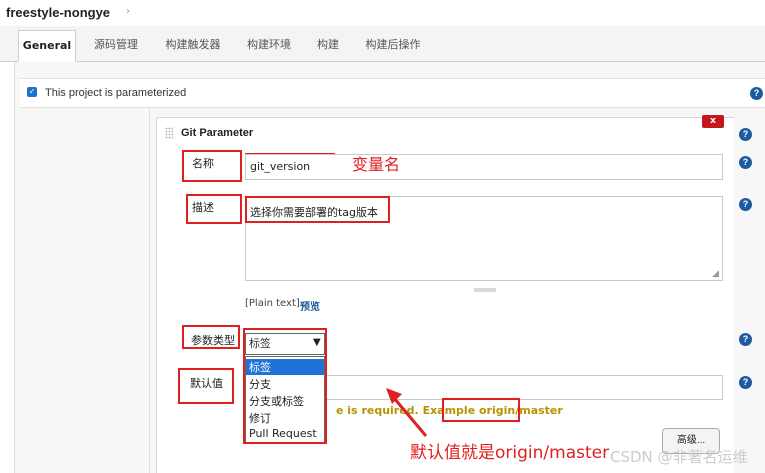 The image size is (765, 473). I want to click on top-bar: freestyle-nongye ›, so click(382, 13).